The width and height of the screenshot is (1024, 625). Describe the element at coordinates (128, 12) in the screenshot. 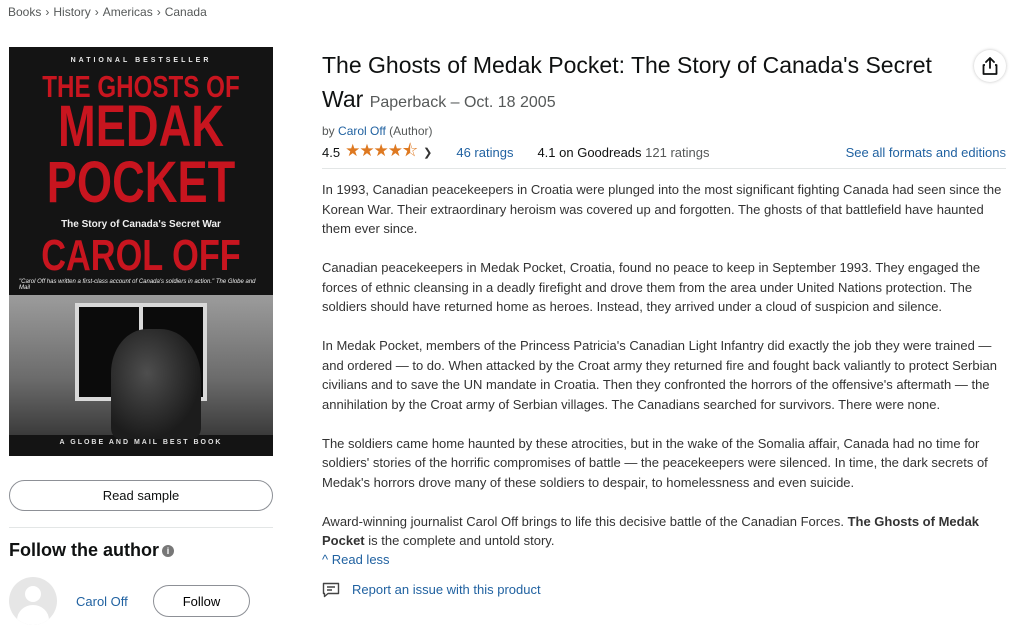

I see `breadcrumb-americas: Americas` at that location.